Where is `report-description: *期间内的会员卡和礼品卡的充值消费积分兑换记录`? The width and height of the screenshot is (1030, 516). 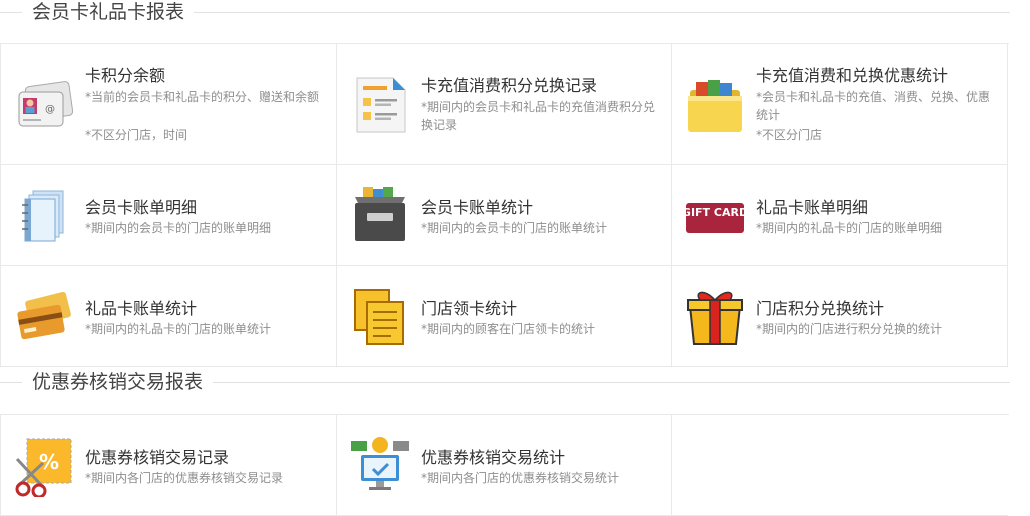
report-description: *期间内的会员卡和礼品卡的充值消费积分兑换记录 is located at coordinates (538, 116).